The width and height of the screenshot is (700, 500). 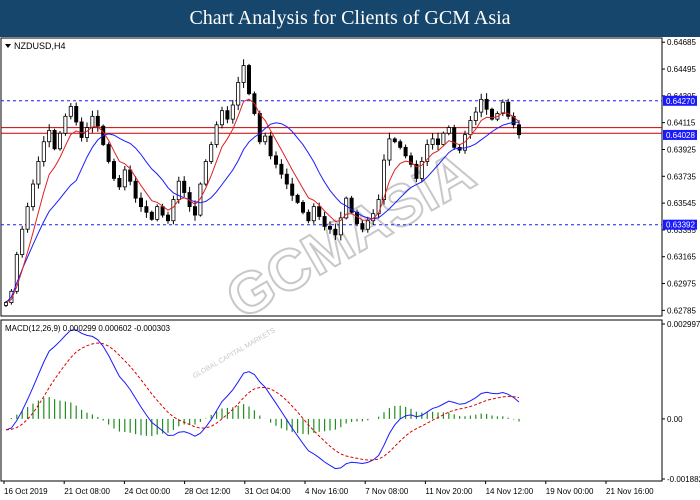 I want to click on title-banner: Chart Analysis for Clients of GCM Asia, so click(x=350, y=18).